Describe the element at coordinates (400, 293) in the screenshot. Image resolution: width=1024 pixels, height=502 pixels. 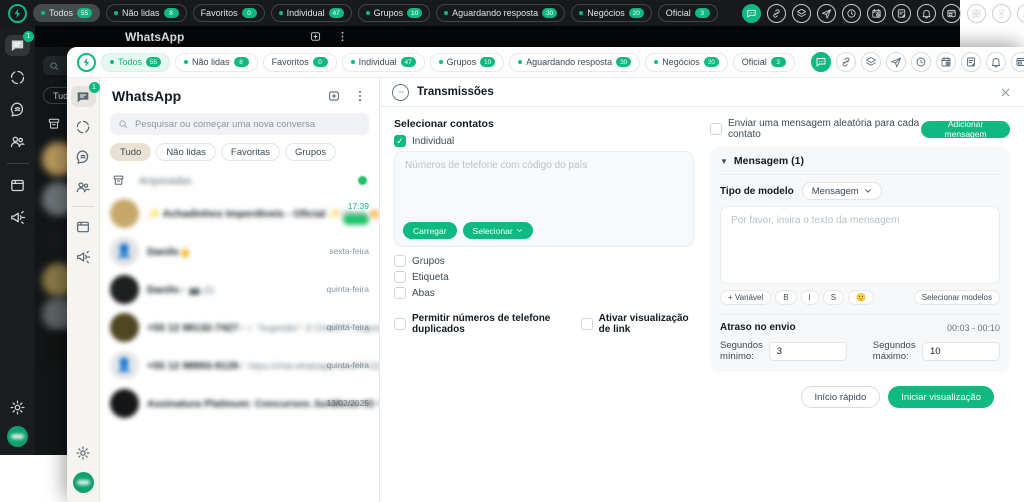
I see `abas-checkbox` at that location.